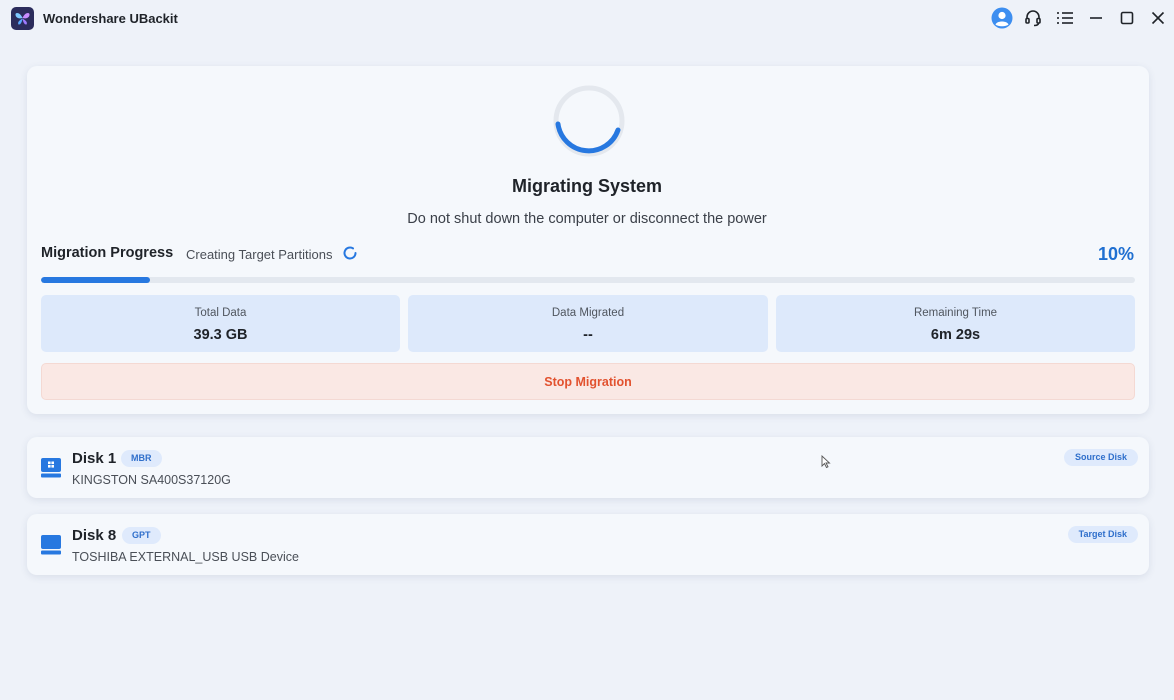  Describe the element at coordinates (589, 121) in the screenshot. I see `loading-spinner-icon` at that location.